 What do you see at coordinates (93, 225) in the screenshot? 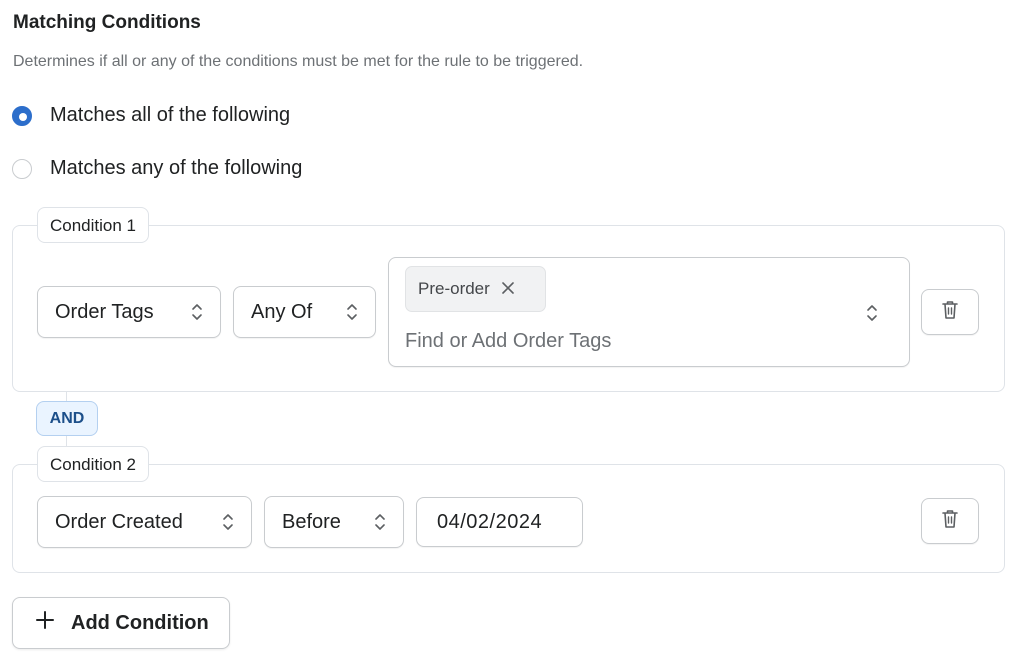
I see `condition-label: Condition 1` at bounding box center [93, 225].